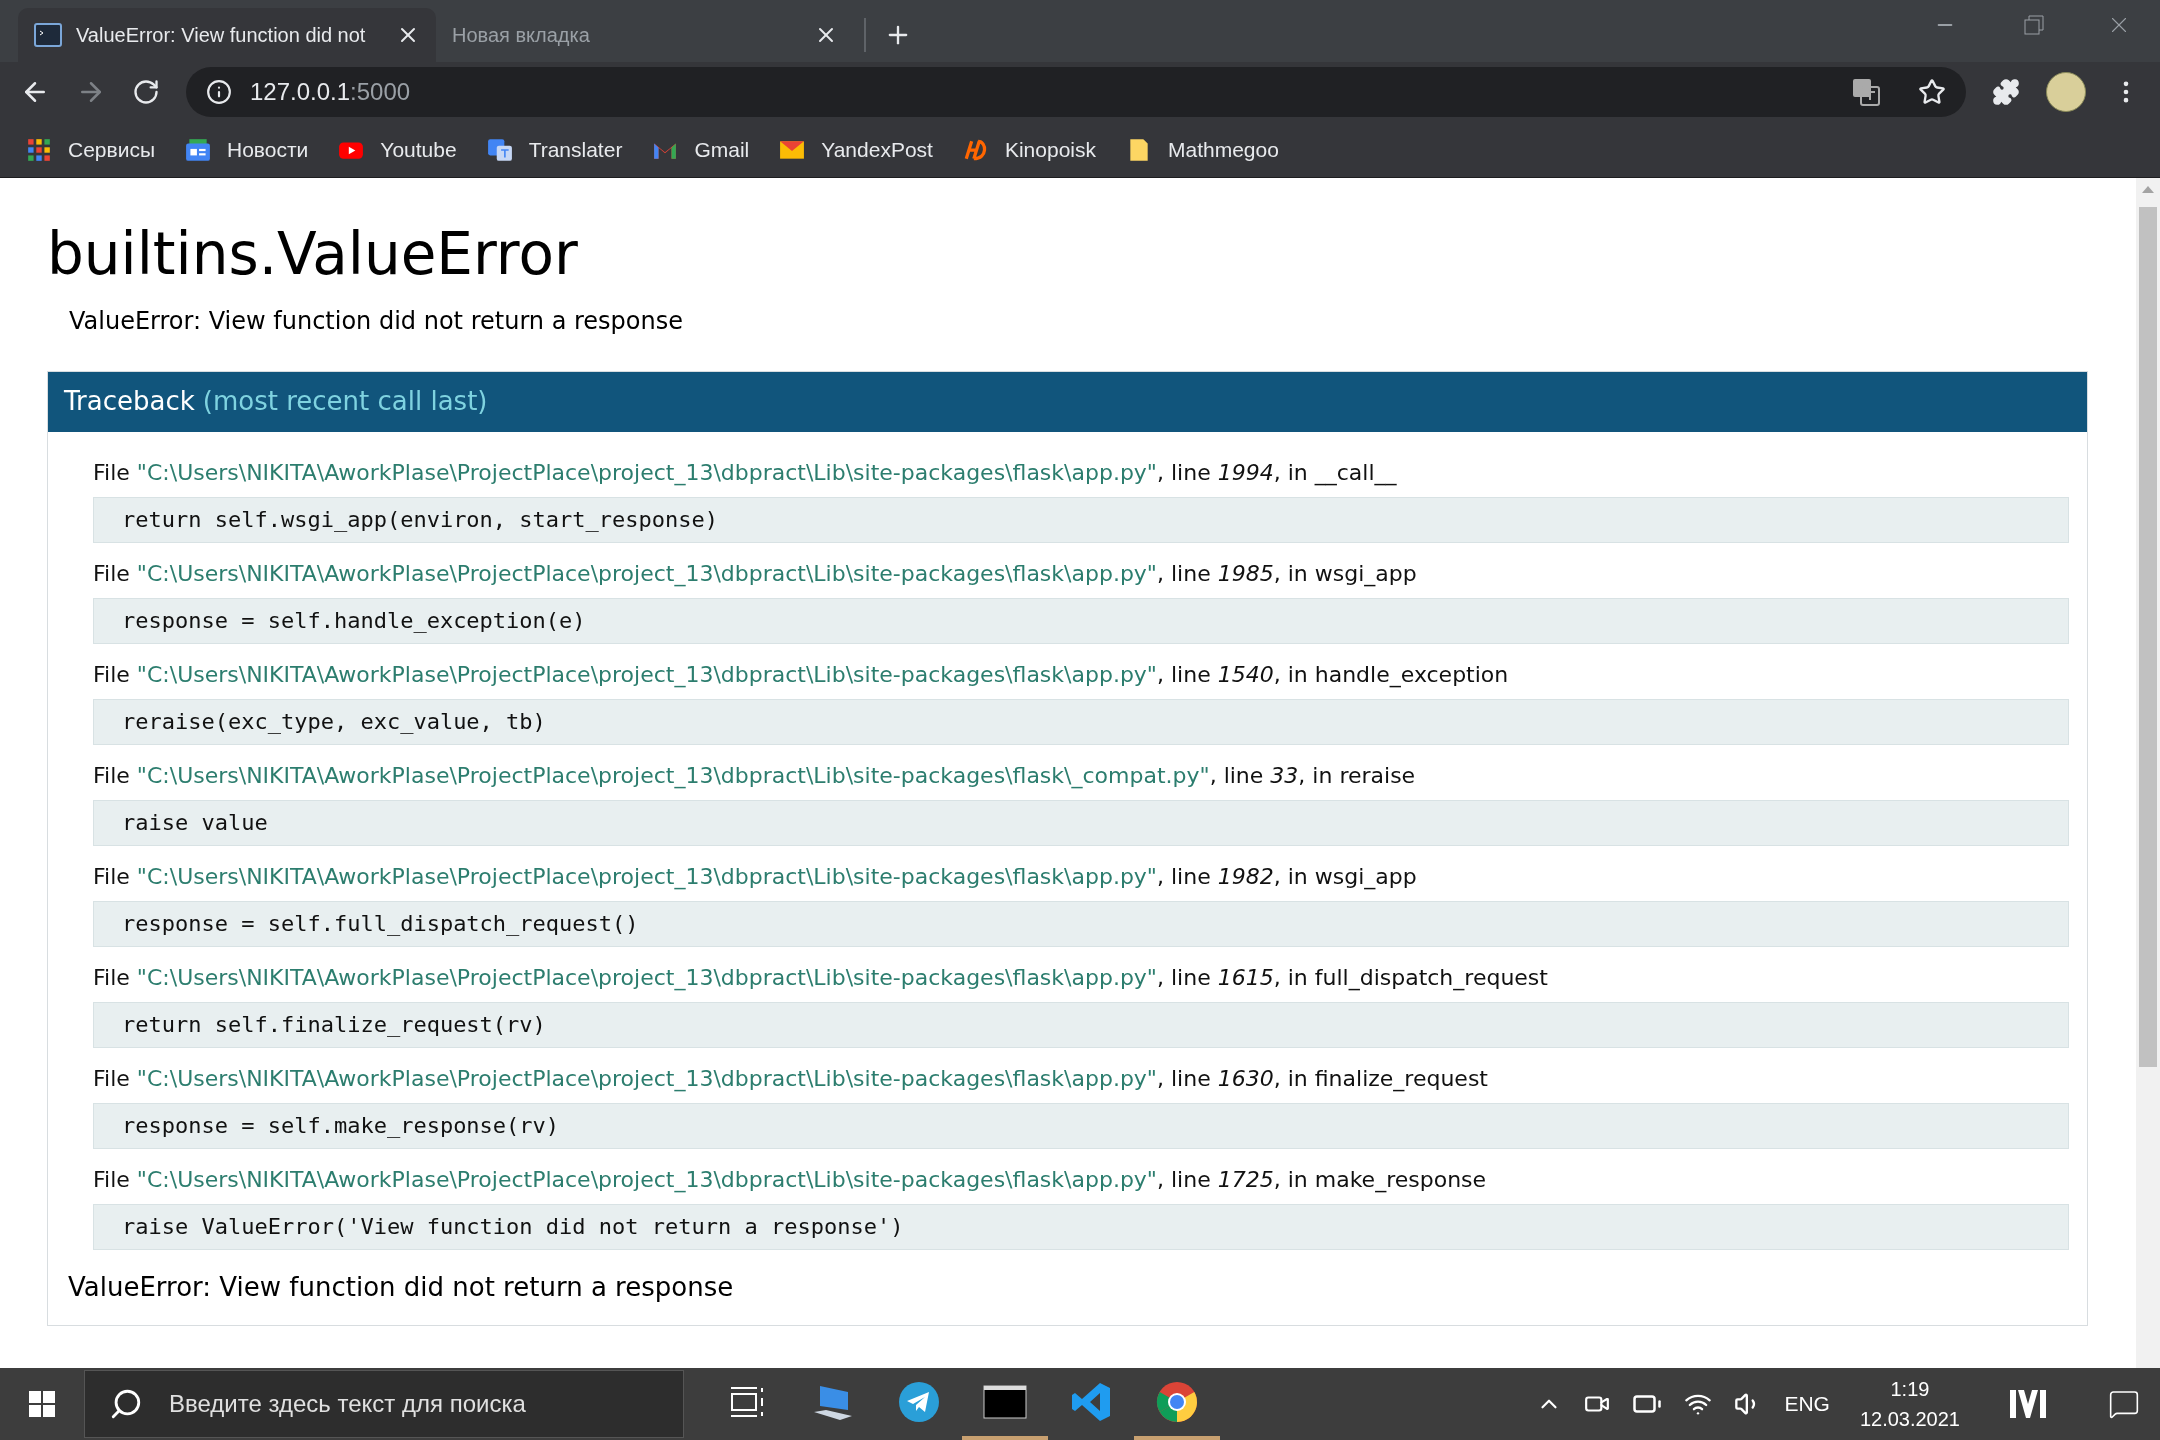  Describe the element at coordinates (331, 92) in the screenshot. I see `url-text: 127.0.0.1:5000` at that location.